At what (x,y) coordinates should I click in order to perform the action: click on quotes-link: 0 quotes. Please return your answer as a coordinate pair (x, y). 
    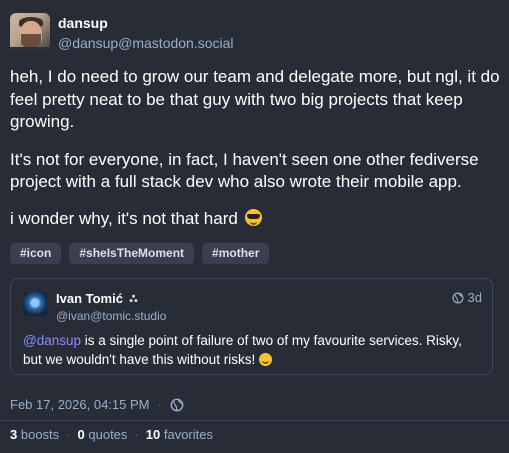
    Looking at the image, I should click on (103, 434).